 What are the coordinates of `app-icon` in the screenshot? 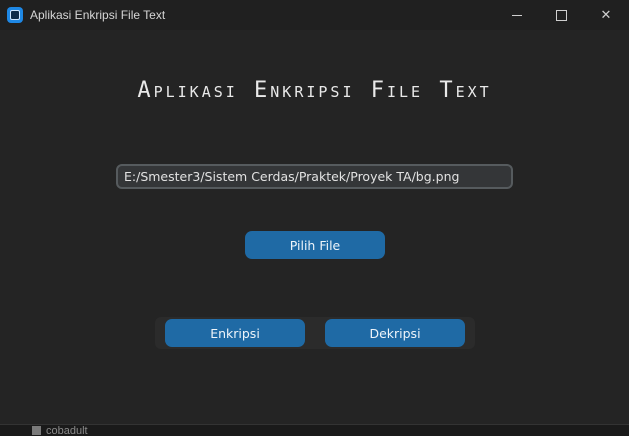 It's located at (15, 15).